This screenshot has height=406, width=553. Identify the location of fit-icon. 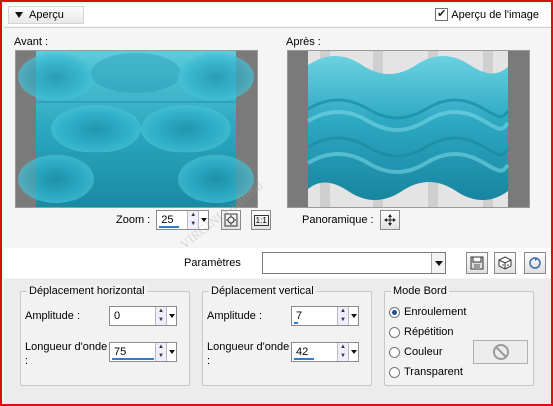
(231, 220).